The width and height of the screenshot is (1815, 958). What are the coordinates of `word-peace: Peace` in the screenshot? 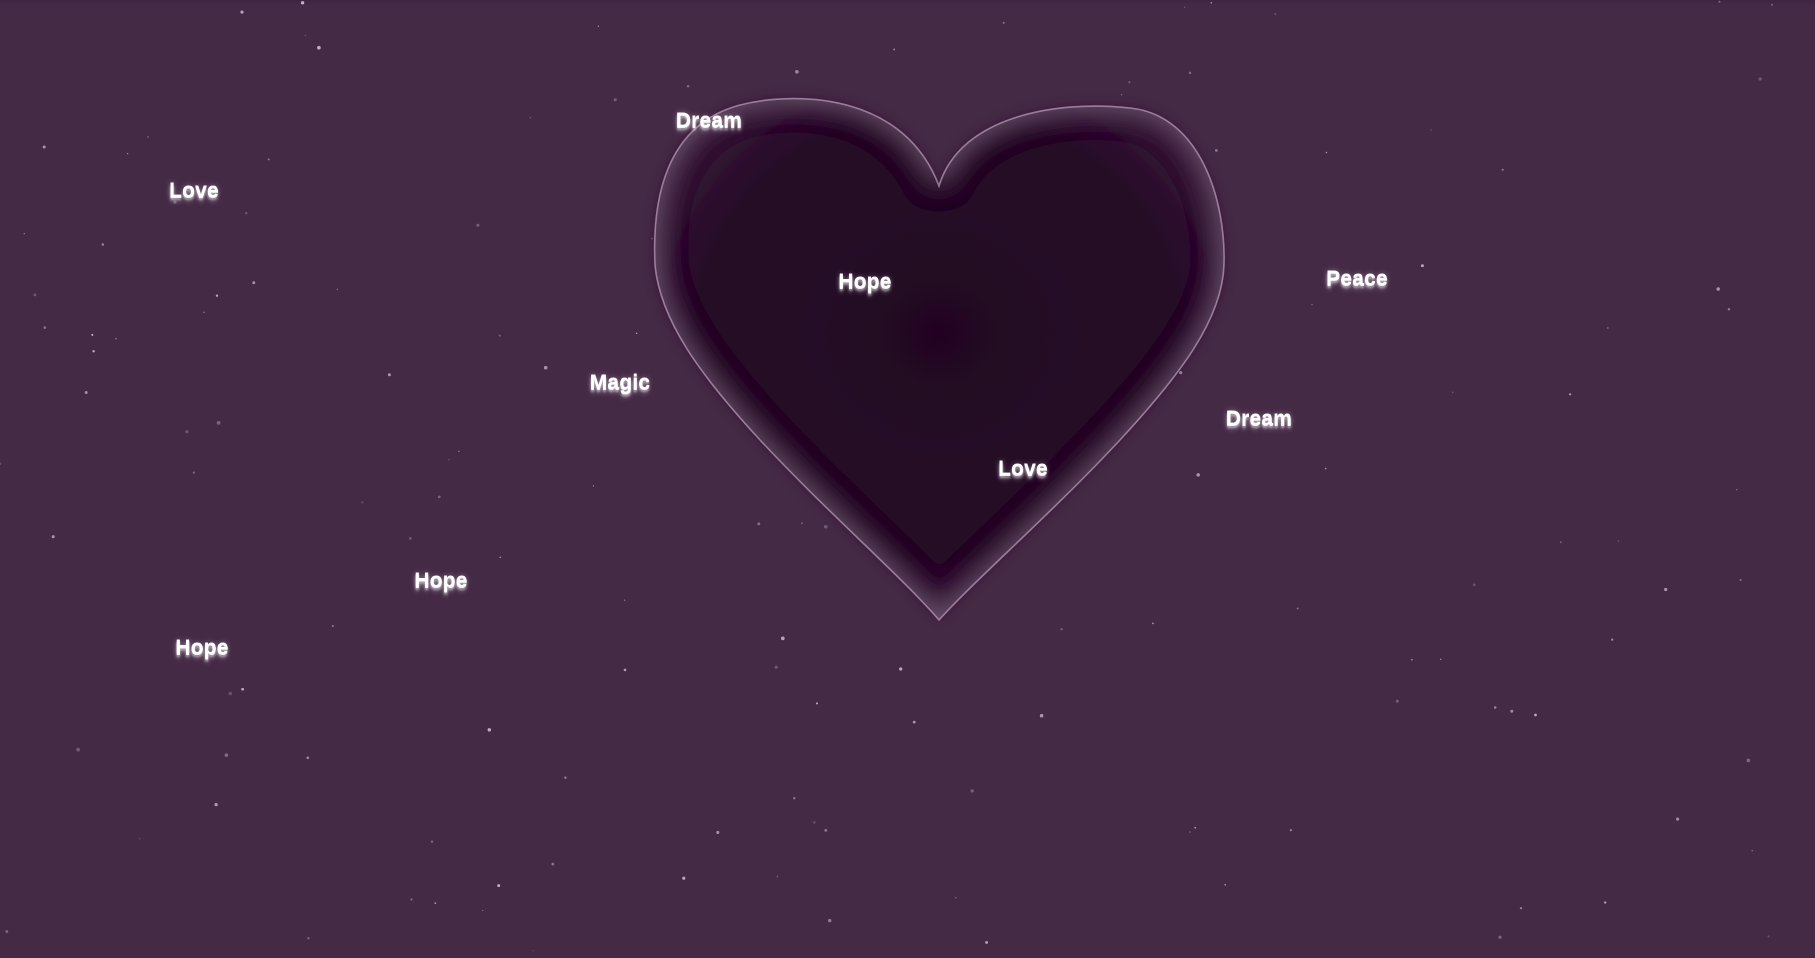 It's located at (1357, 279).